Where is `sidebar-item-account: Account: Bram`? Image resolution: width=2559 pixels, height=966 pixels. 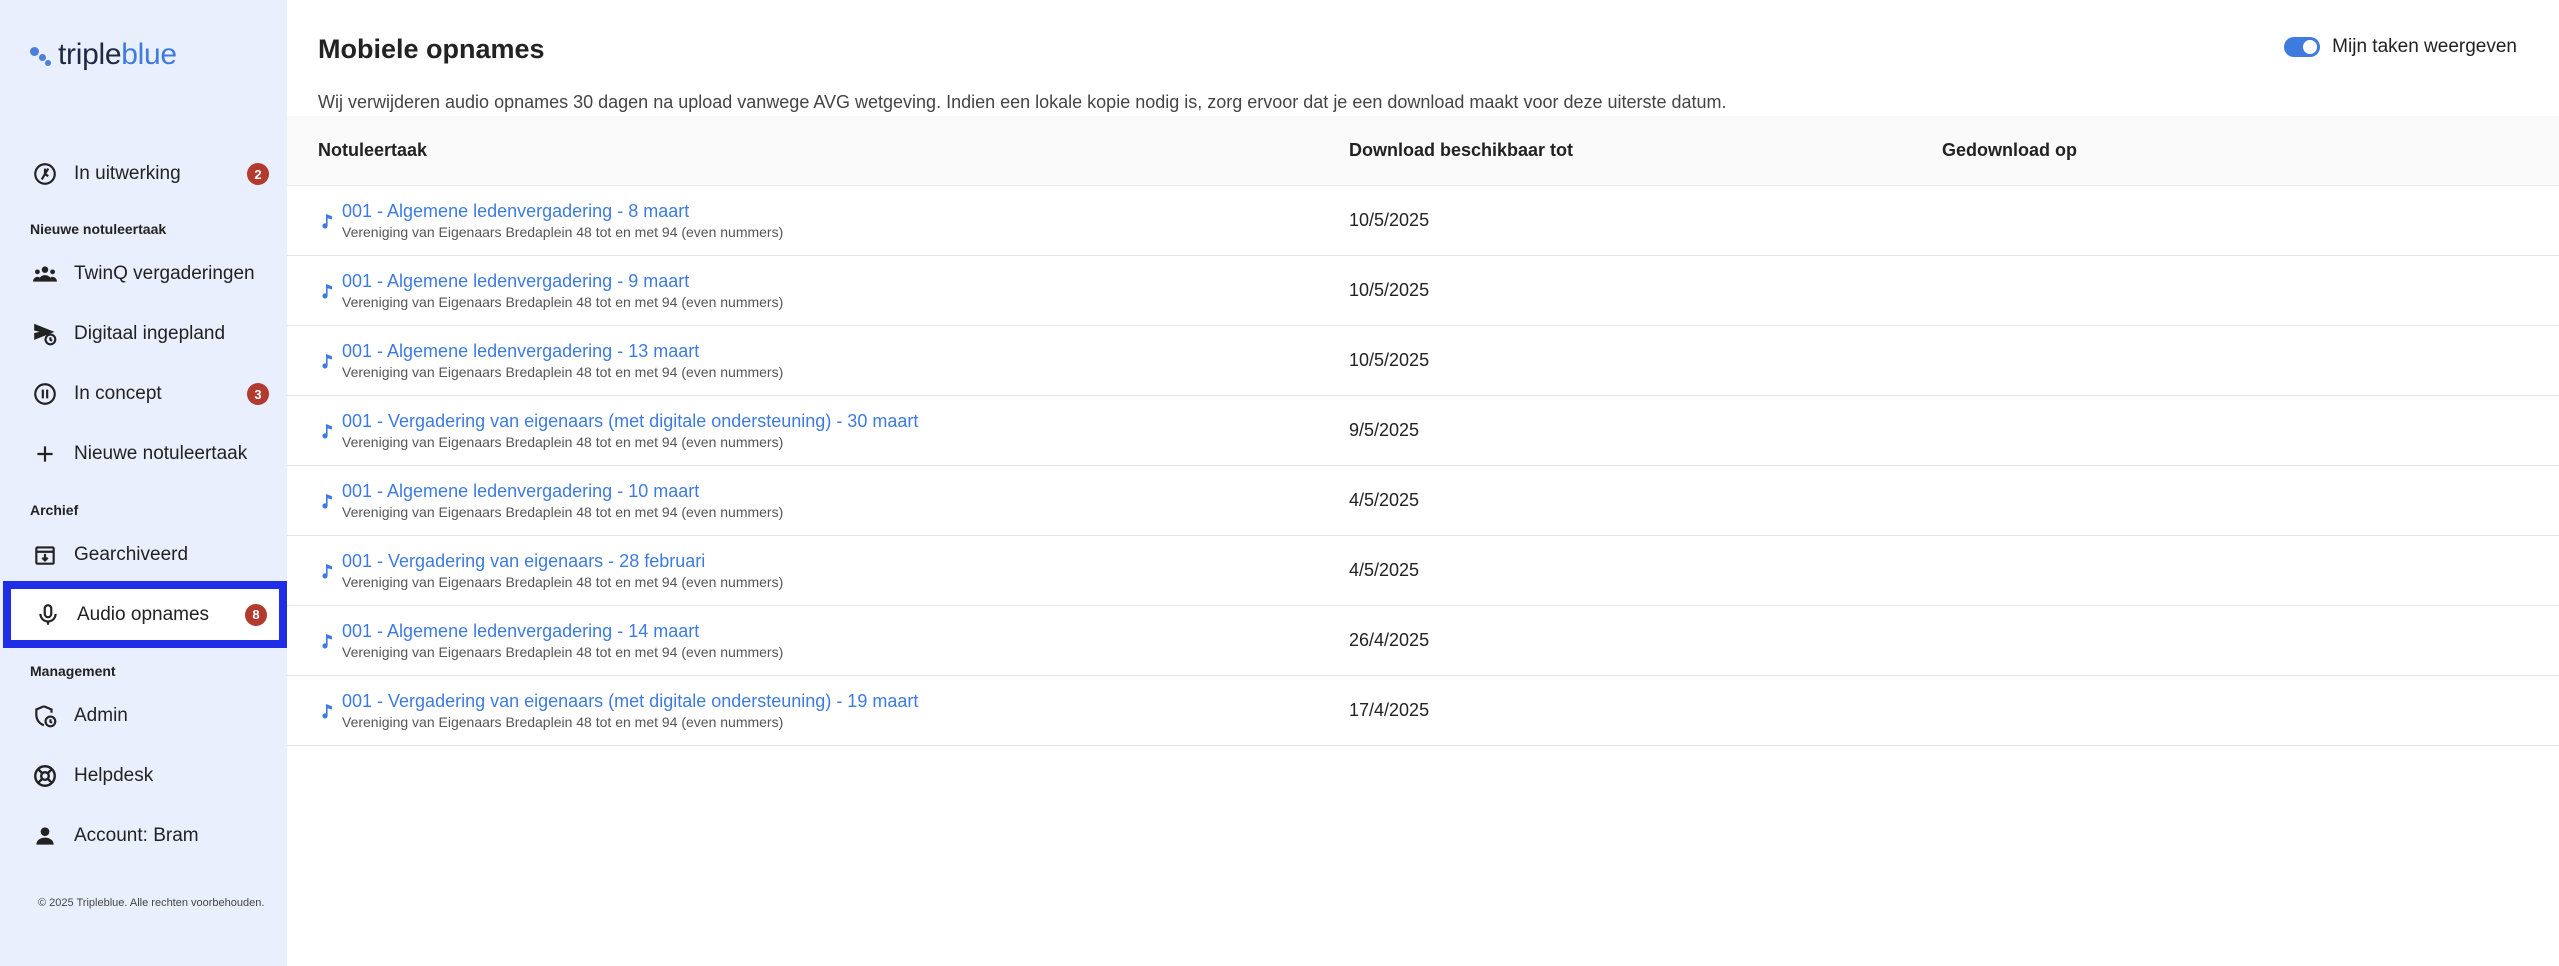
sidebar-item-account: Account: Bram is located at coordinates (143, 836).